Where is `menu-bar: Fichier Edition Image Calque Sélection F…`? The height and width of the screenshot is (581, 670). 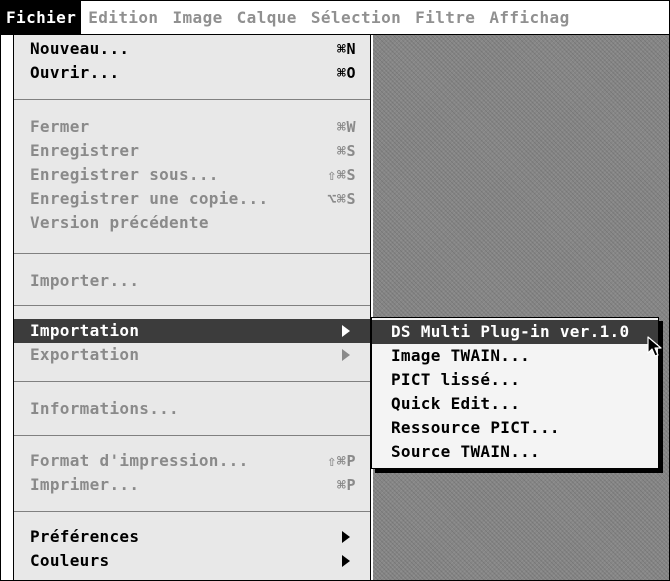 menu-bar: Fichier Edition Image Calque Sélection F… is located at coordinates (335, 18).